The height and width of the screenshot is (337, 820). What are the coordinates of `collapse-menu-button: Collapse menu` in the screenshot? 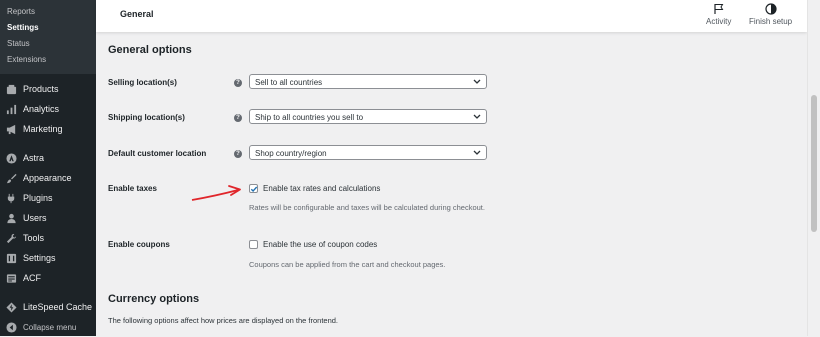 It's located at (48, 327).